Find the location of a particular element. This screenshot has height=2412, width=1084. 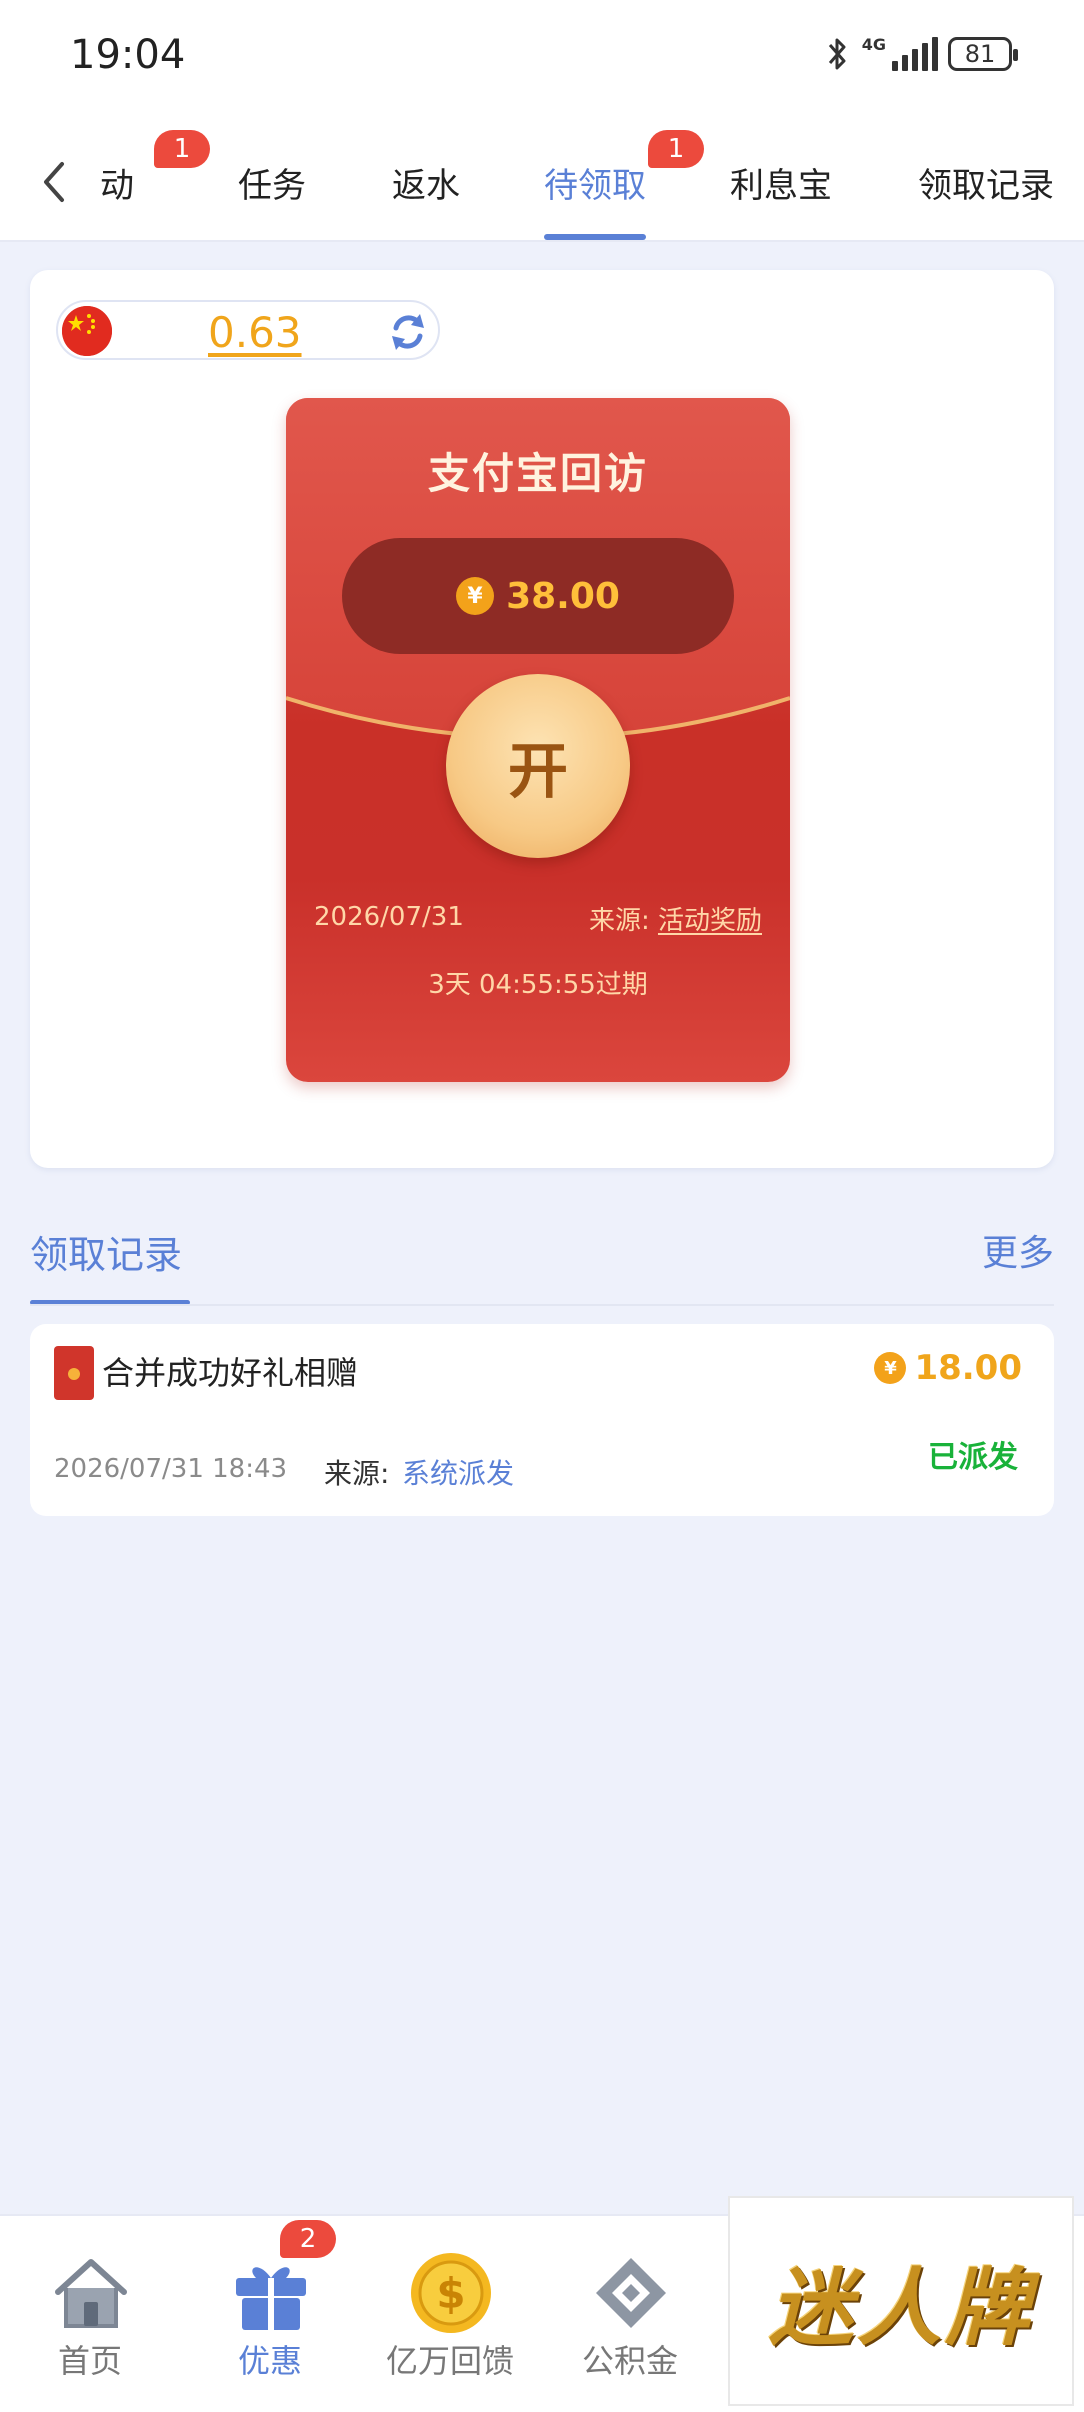

nav-offers: 2 优惠 is located at coordinates (270, 2314).